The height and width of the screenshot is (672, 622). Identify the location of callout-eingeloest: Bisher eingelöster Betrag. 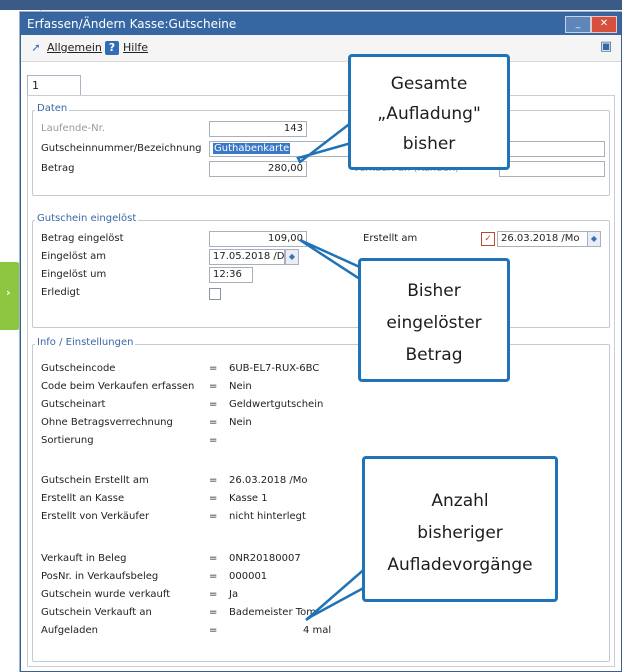
(434, 320).